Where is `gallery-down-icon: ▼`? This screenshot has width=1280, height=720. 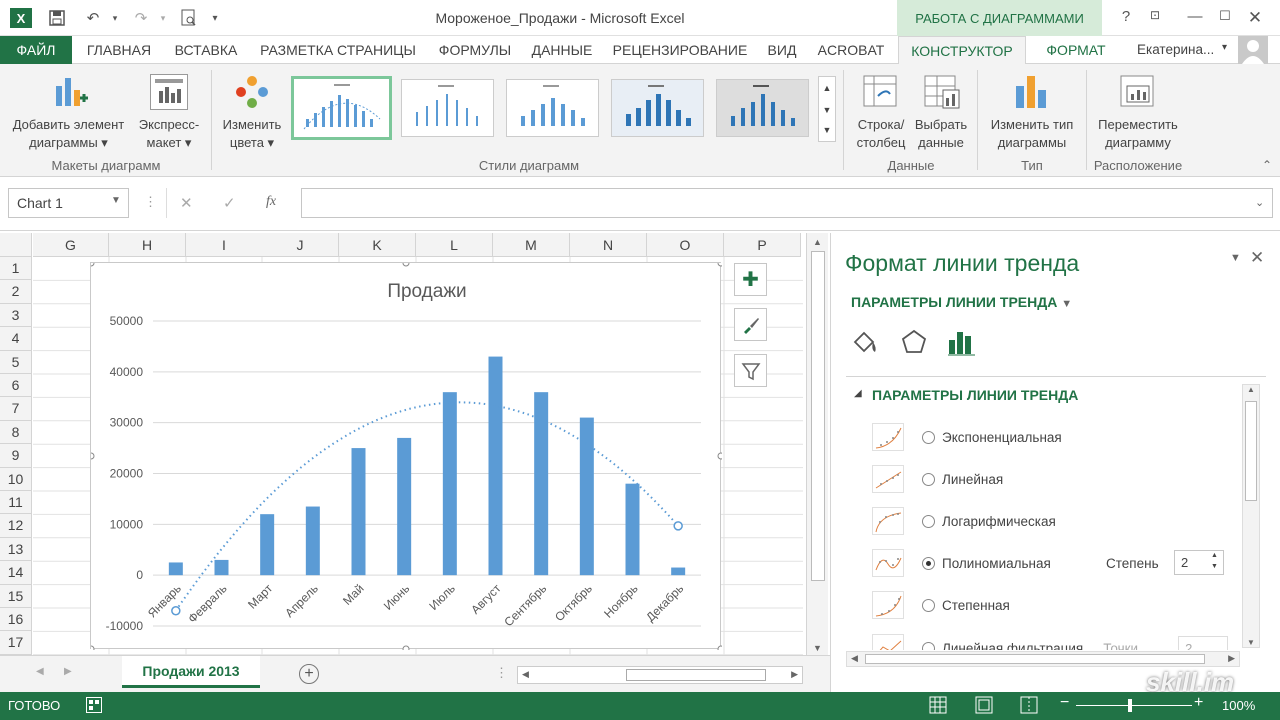 gallery-down-icon: ▼ is located at coordinates (827, 110).